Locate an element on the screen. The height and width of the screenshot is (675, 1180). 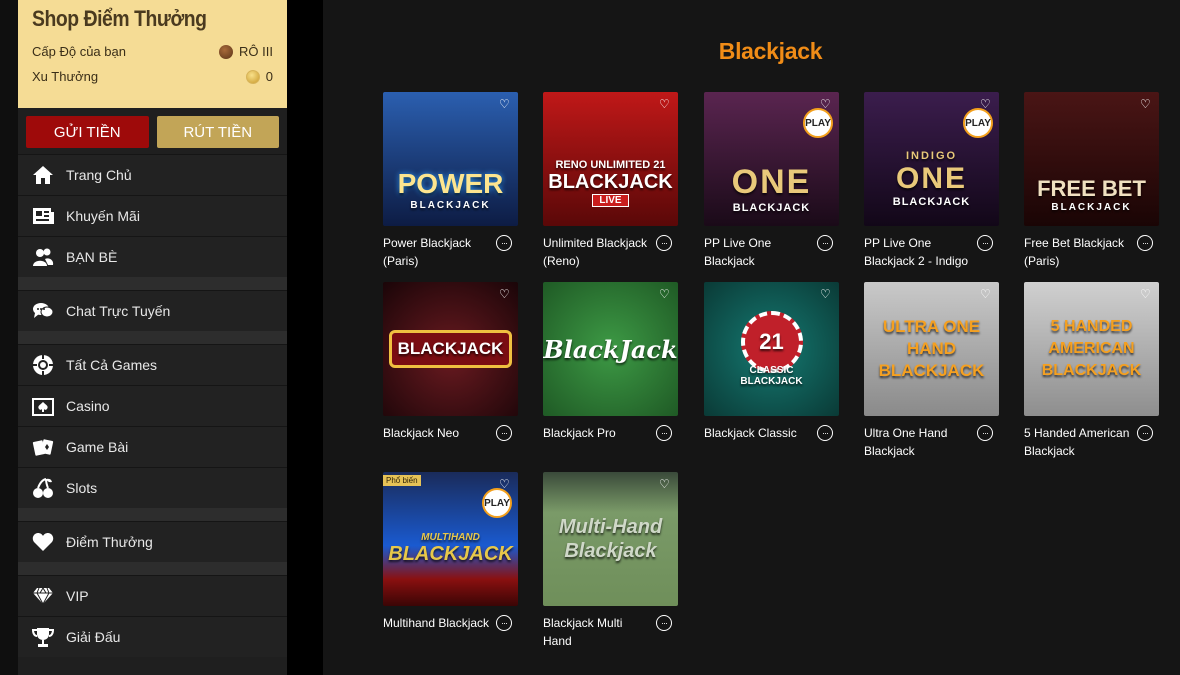
game-thumbnail: ONE BLACKJACK PLAY ♡ is located at coordinates (771, 159).